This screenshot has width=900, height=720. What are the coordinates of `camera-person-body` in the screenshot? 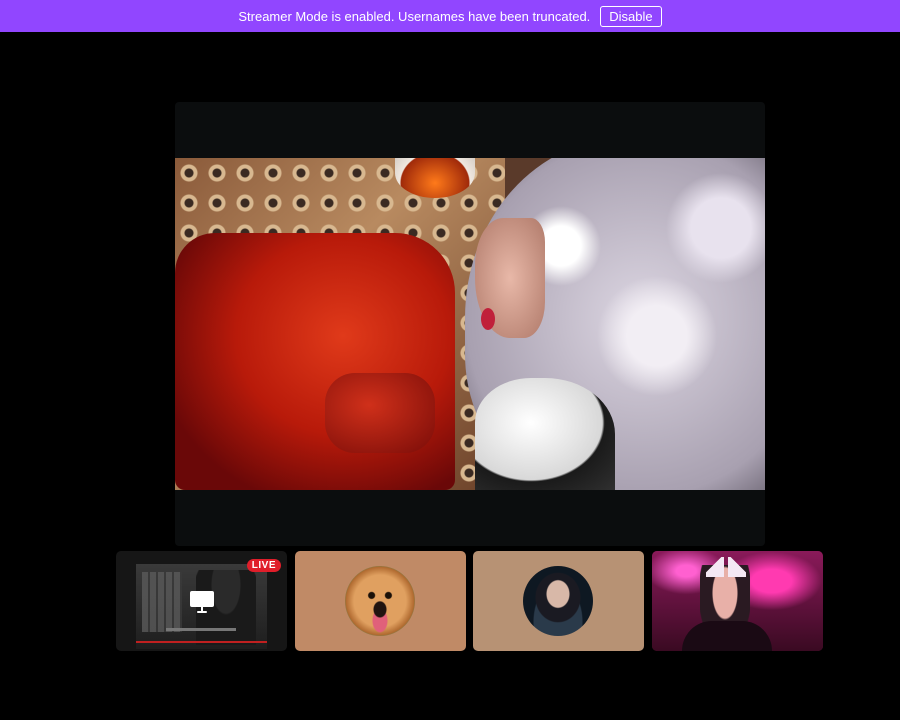 It's located at (727, 636).